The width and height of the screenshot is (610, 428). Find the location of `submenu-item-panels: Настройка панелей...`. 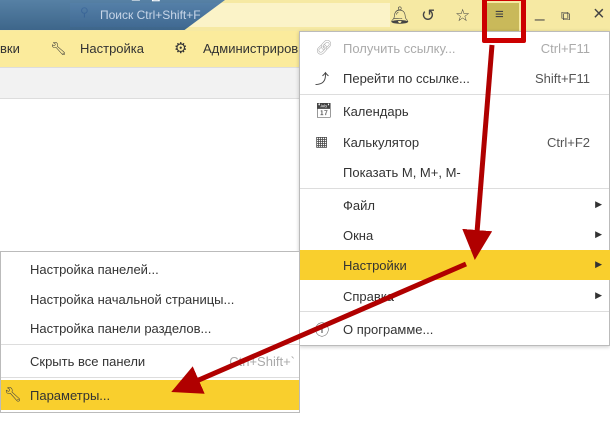

submenu-item-panels: Настройка панелей... is located at coordinates (150, 269).